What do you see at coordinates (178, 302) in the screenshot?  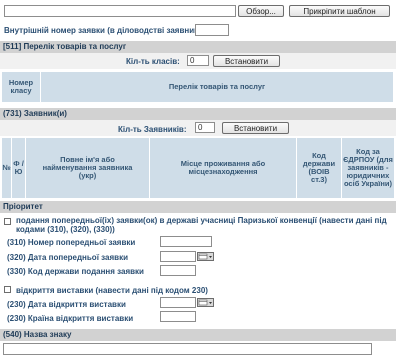 I see `field-230-date-input` at bounding box center [178, 302].